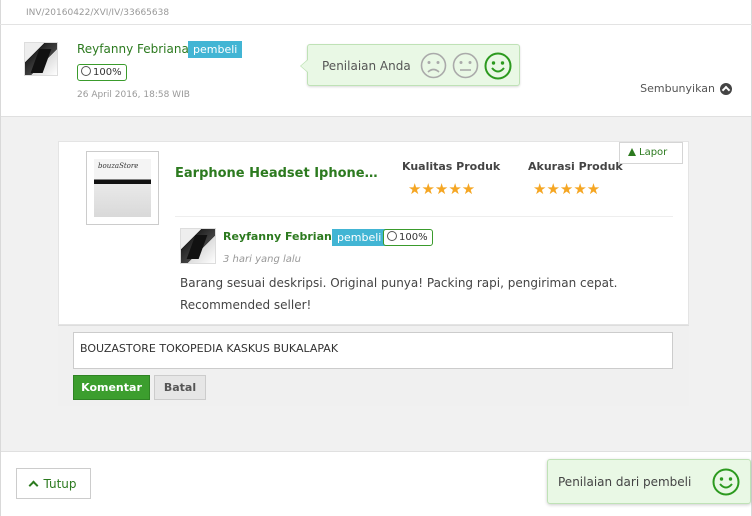 The image size is (752, 516). I want to click on reviewer-role-badge: pembeli, so click(359, 237).